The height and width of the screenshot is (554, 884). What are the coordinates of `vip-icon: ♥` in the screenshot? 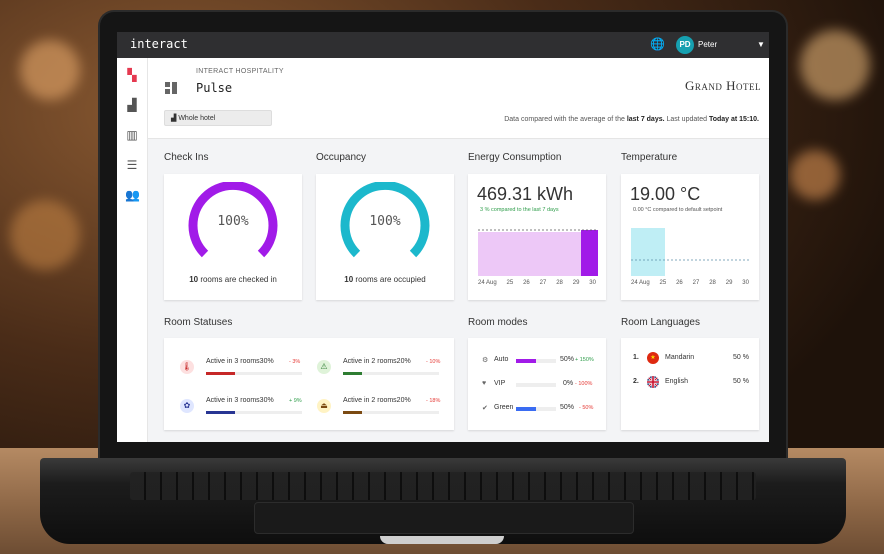 It's located at (484, 383).